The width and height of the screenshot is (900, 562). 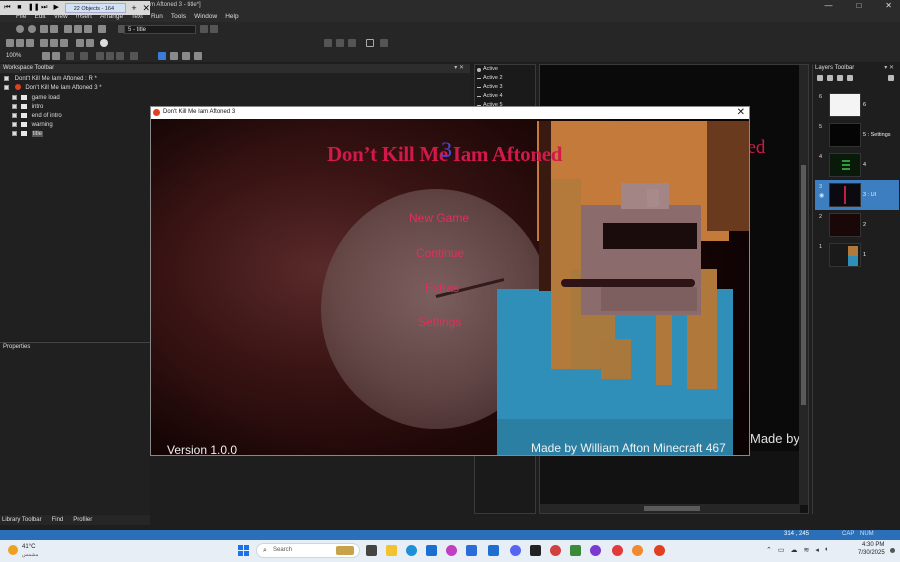 What do you see at coordinates (439, 322) in the screenshot?
I see `settings-button: Settings` at bounding box center [439, 322].